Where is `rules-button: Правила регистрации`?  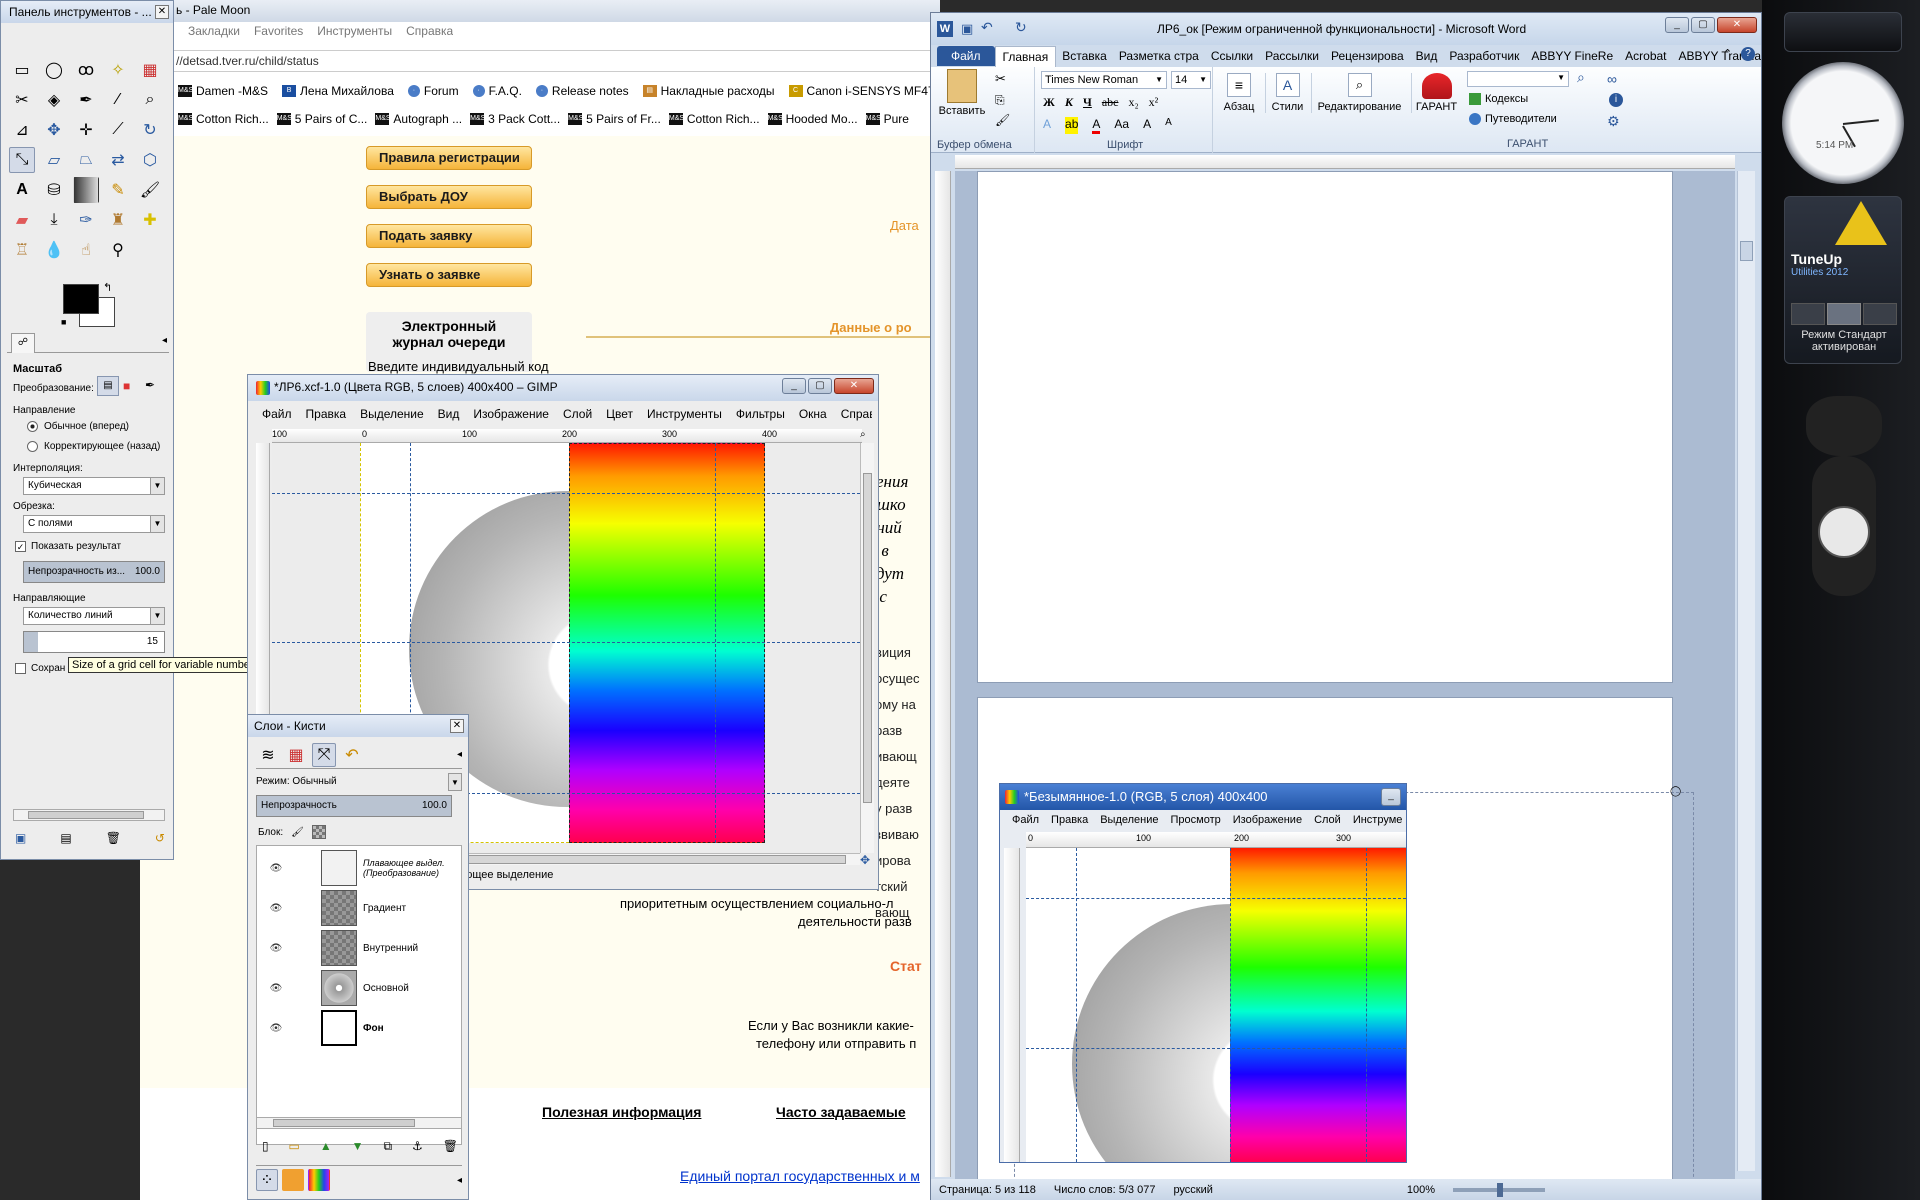
rules-button: Правила регистрации is located at coordinates (449, 158).